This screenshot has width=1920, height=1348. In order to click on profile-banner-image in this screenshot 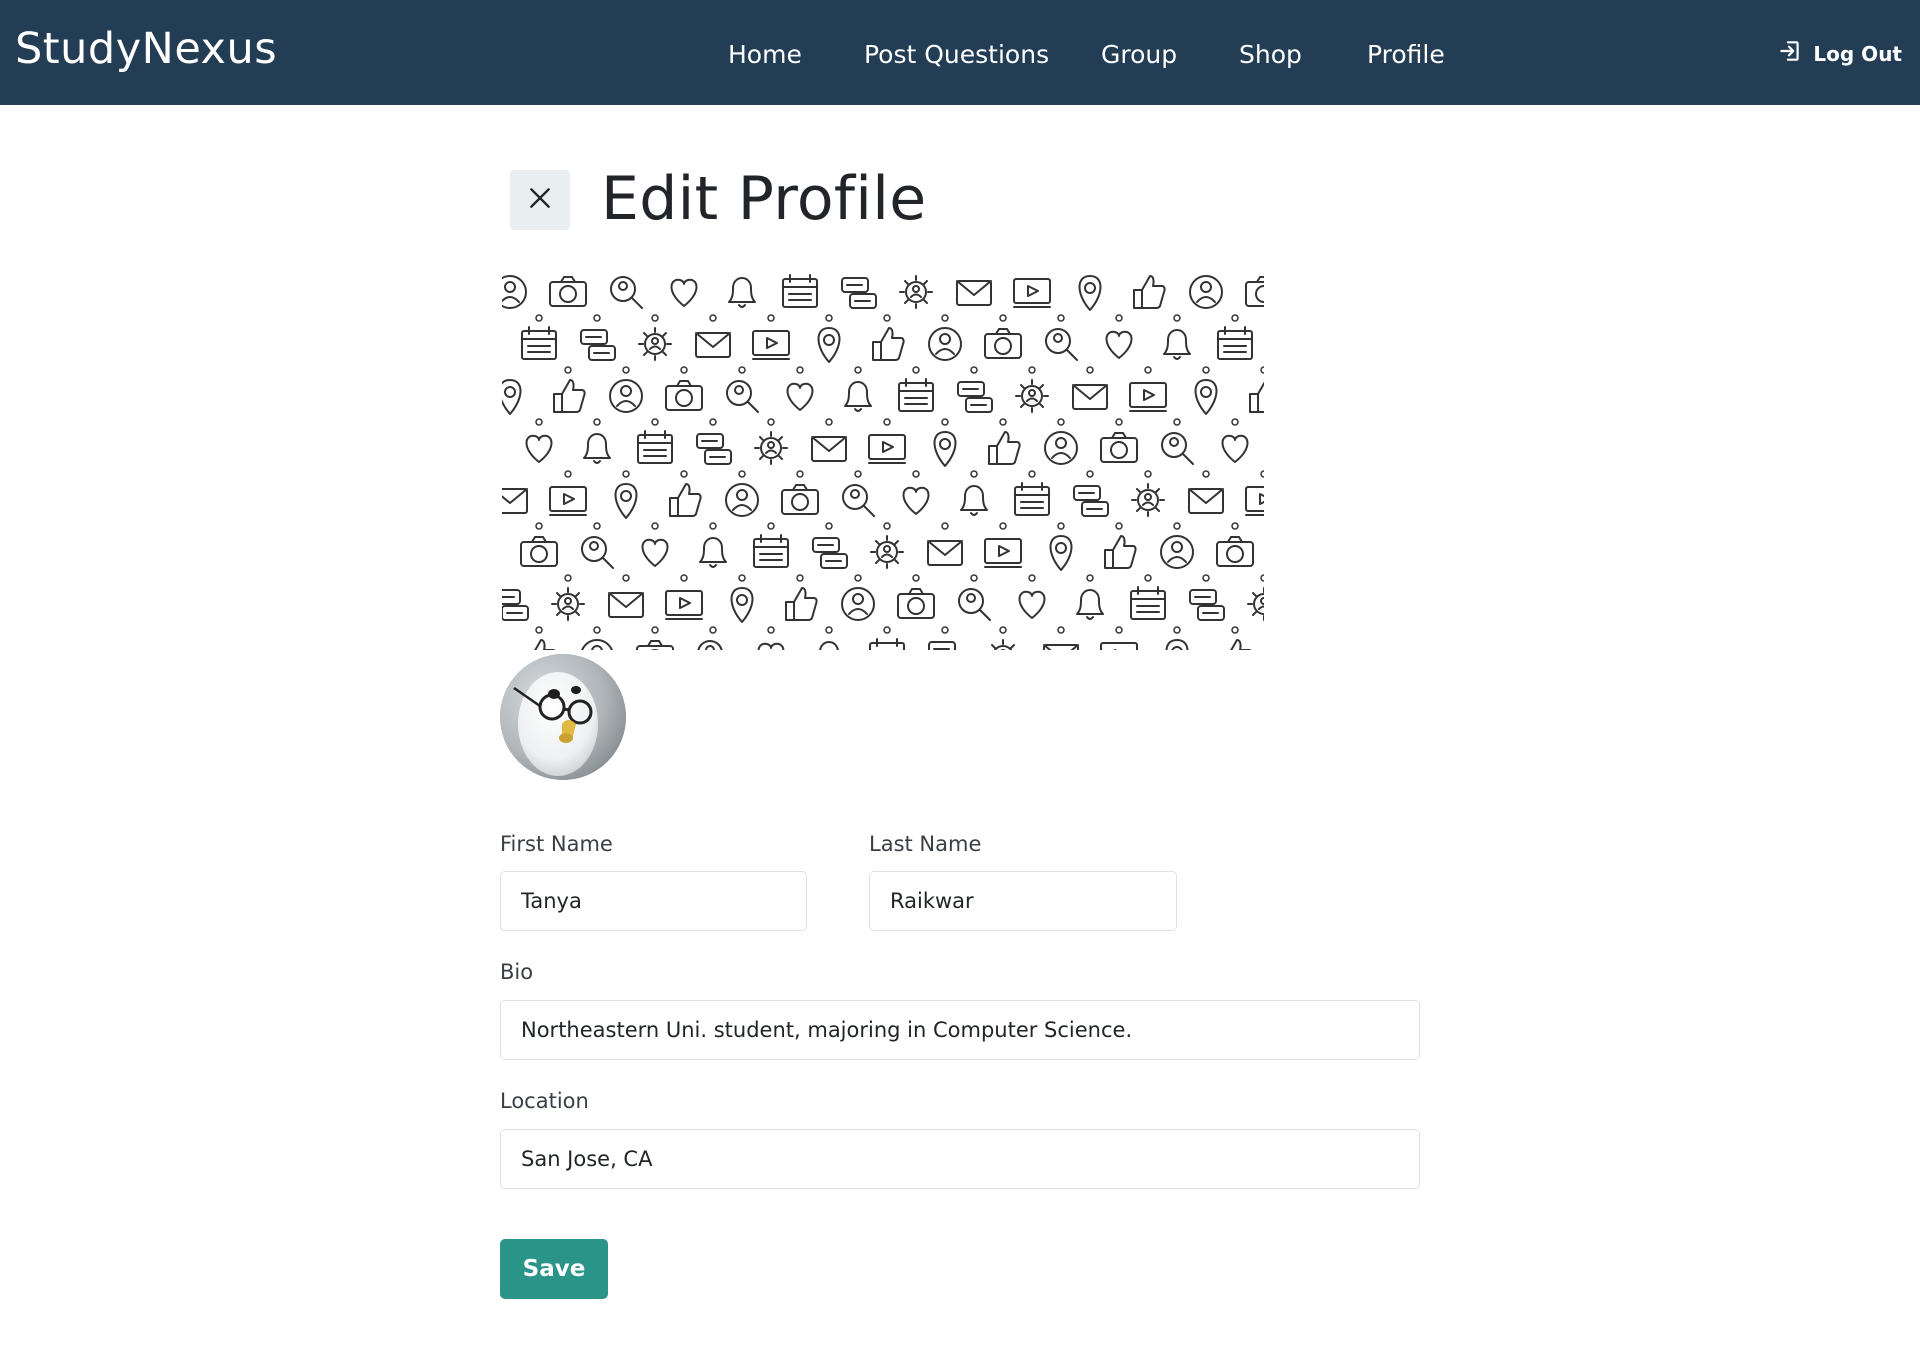, I will do `click(883, 461)`.